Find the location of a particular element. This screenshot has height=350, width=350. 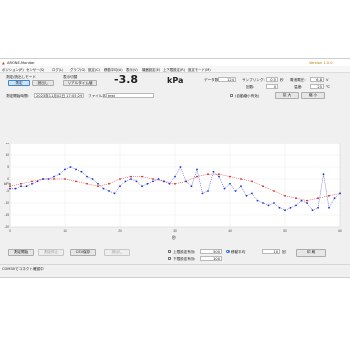

menu-item-log: ログ(L) is located at coordinates (57, 69).